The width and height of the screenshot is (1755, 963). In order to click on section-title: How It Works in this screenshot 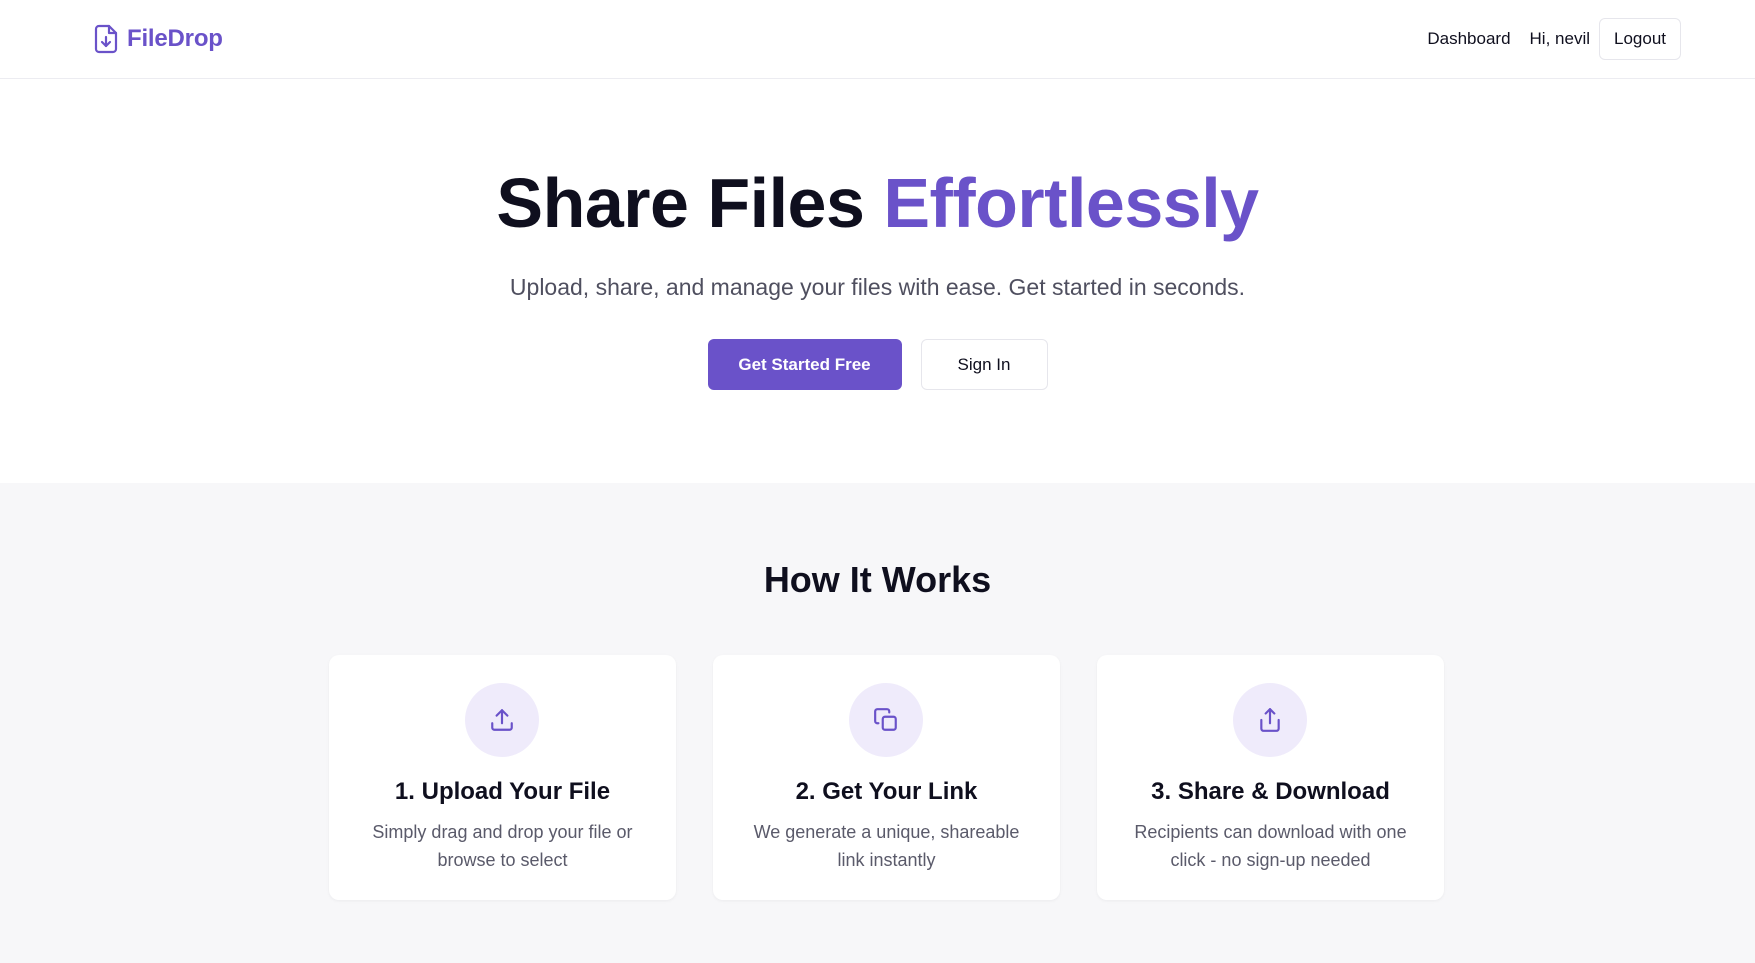, I will do `click(877, 579)`.